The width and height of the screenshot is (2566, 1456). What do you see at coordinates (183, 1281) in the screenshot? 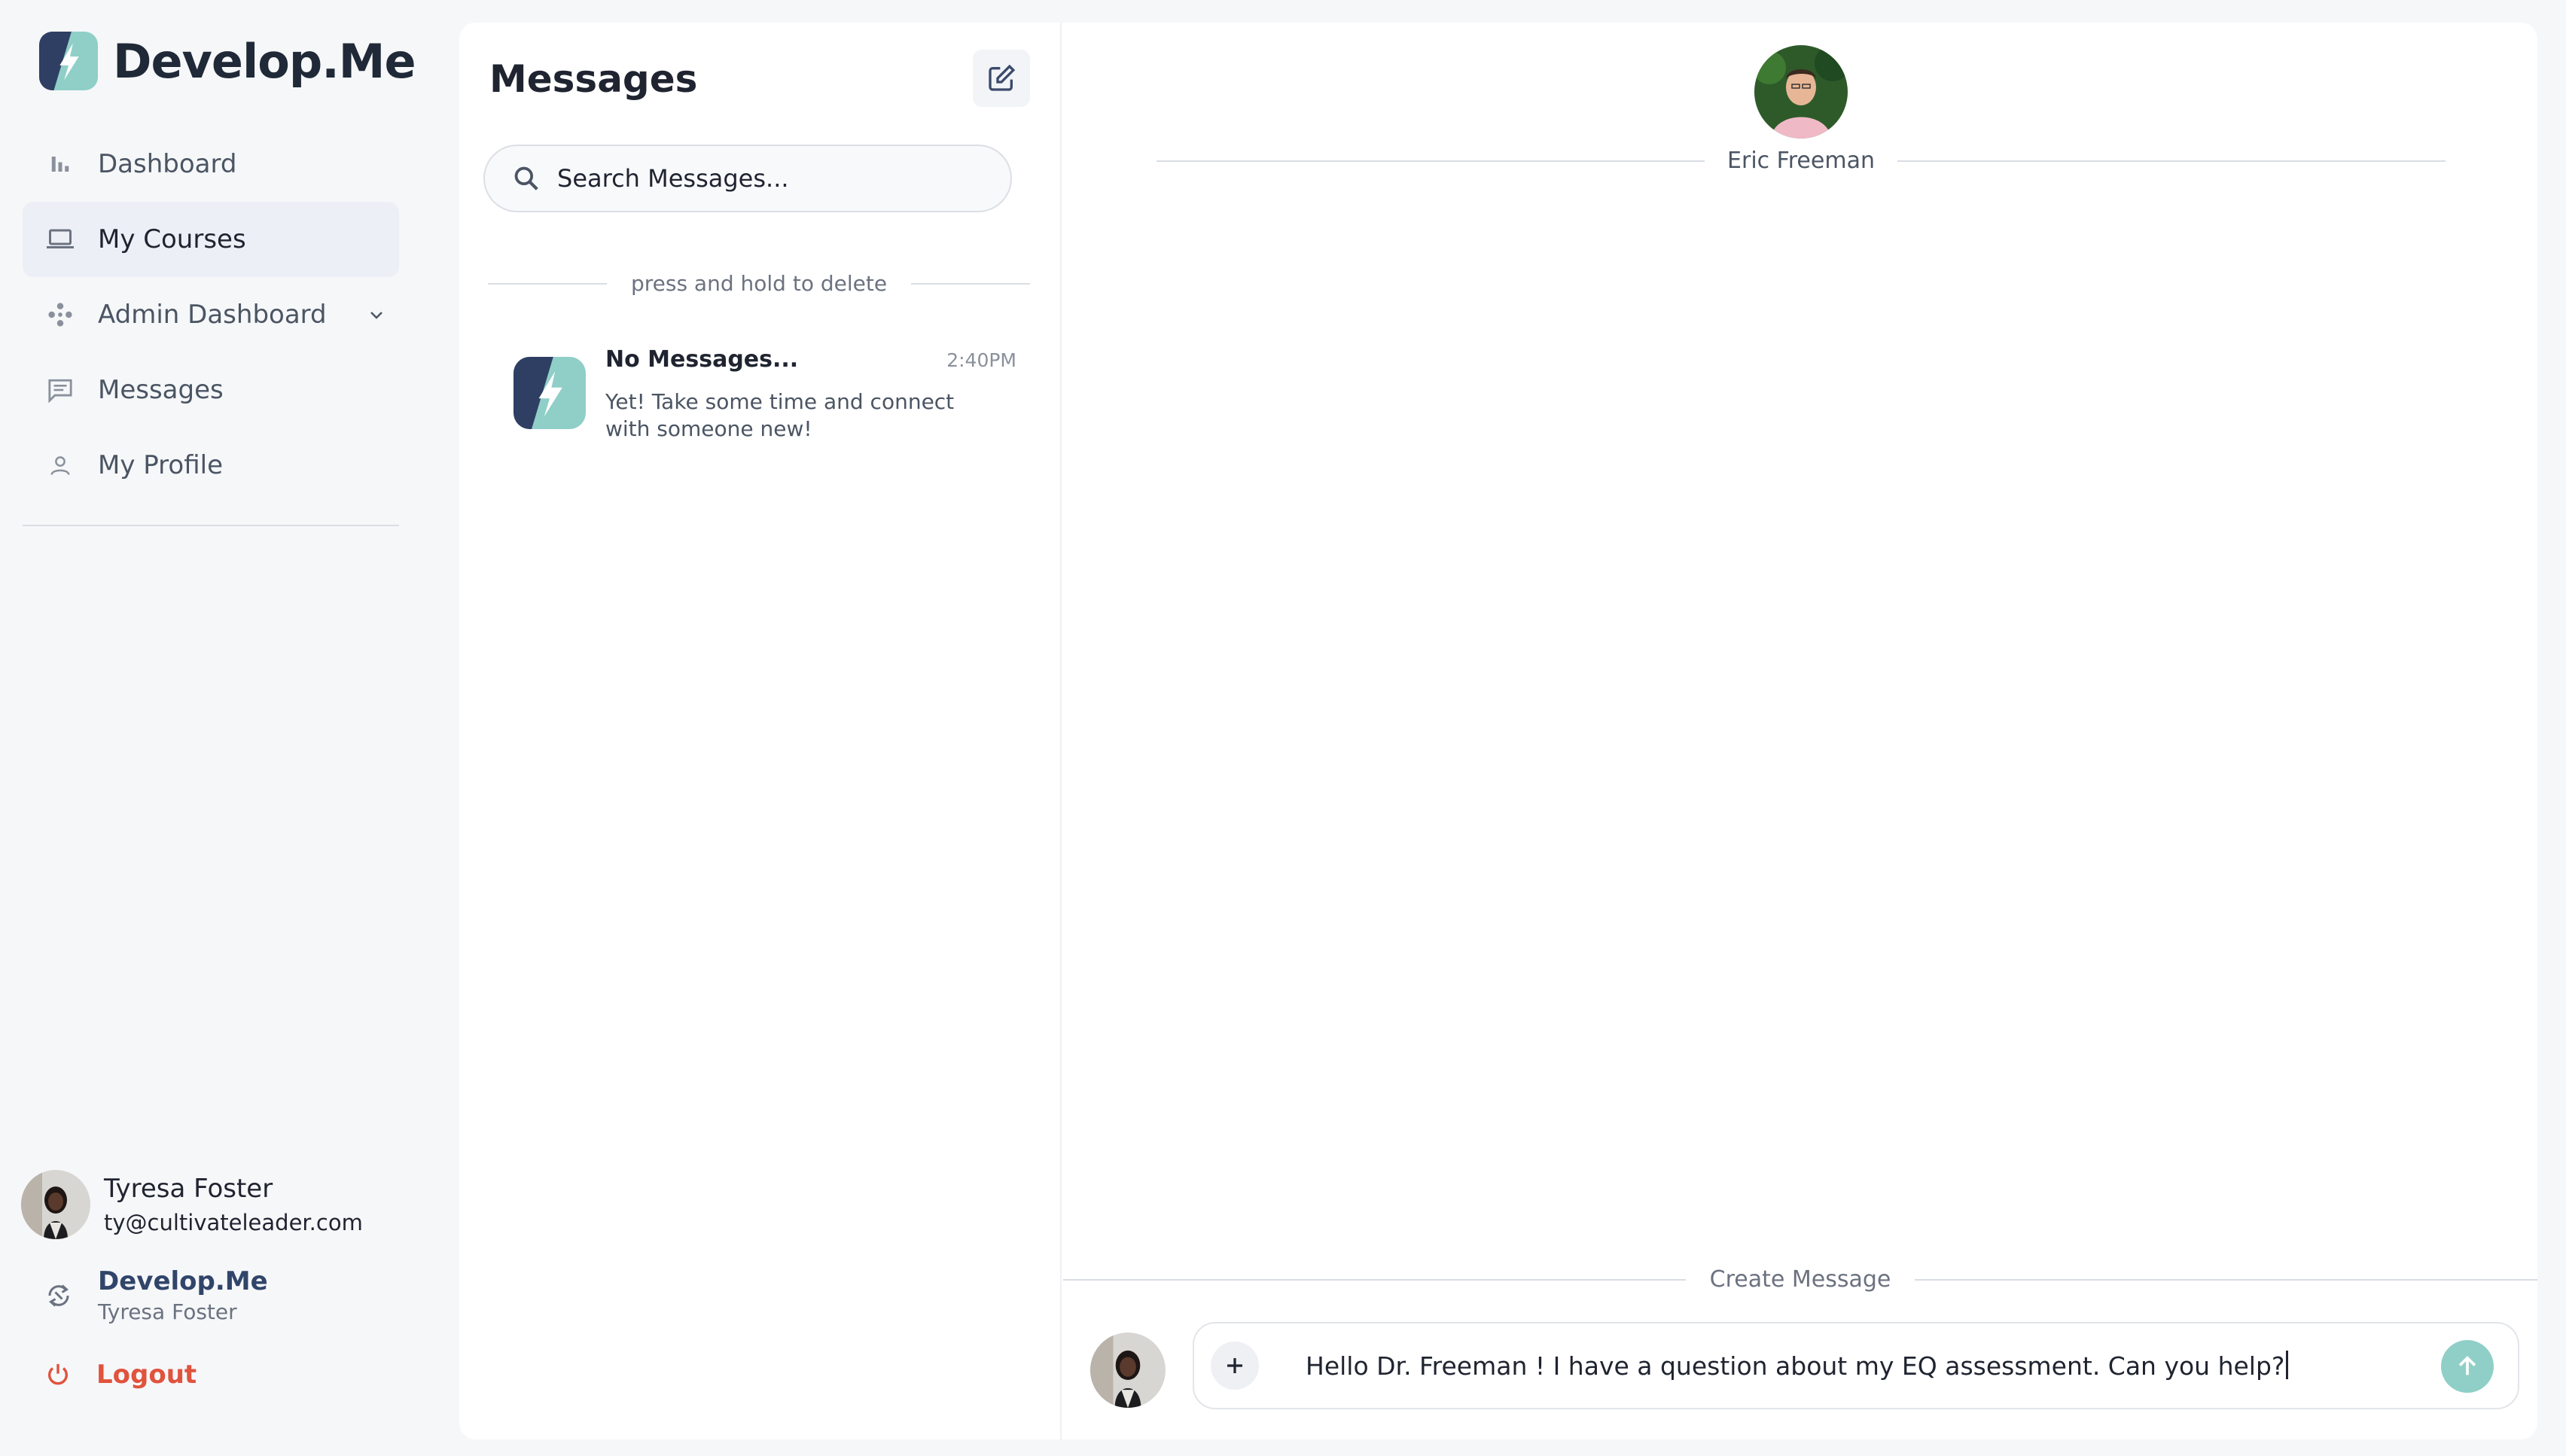
I see `organization-name: Develop.Me` at bounding box center [183, 1281].